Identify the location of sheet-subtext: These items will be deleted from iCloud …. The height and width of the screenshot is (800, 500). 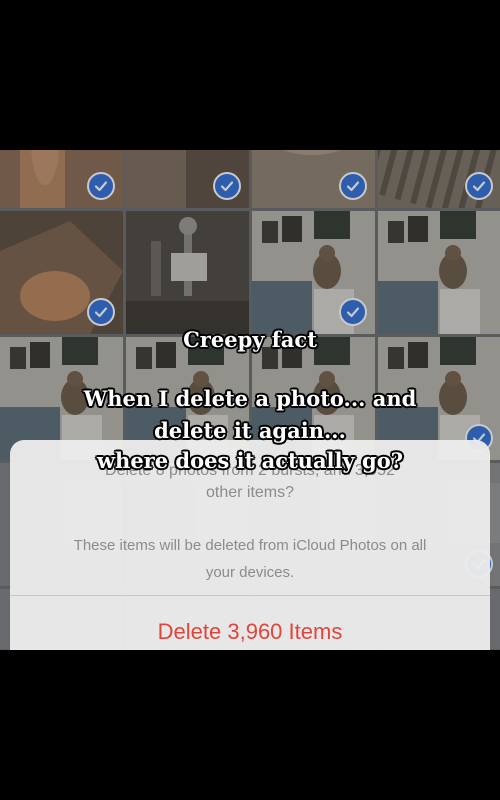
(250, 559).